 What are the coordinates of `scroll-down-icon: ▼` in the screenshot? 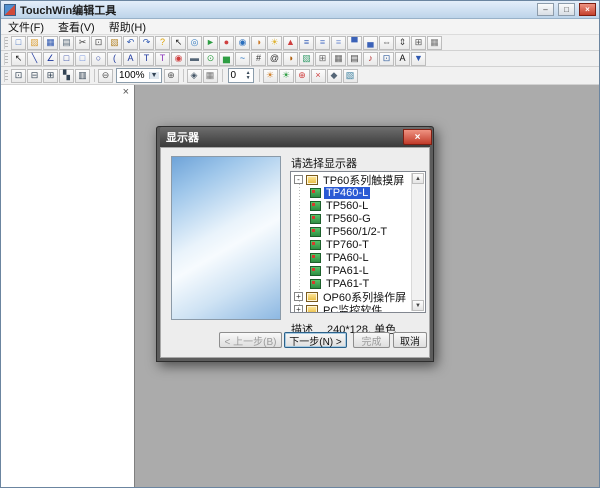 It's located at (418, 305).